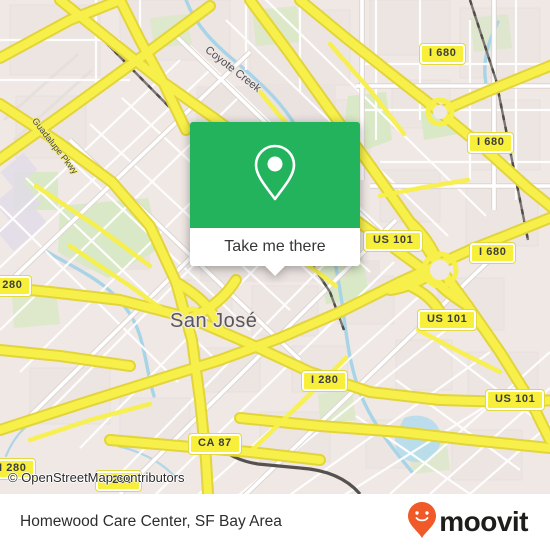 This screenshot has width=550, height=550. Describe the element at coordinates (275, 270) in the screenshot. I see `popup-pointer-tail` at that location.